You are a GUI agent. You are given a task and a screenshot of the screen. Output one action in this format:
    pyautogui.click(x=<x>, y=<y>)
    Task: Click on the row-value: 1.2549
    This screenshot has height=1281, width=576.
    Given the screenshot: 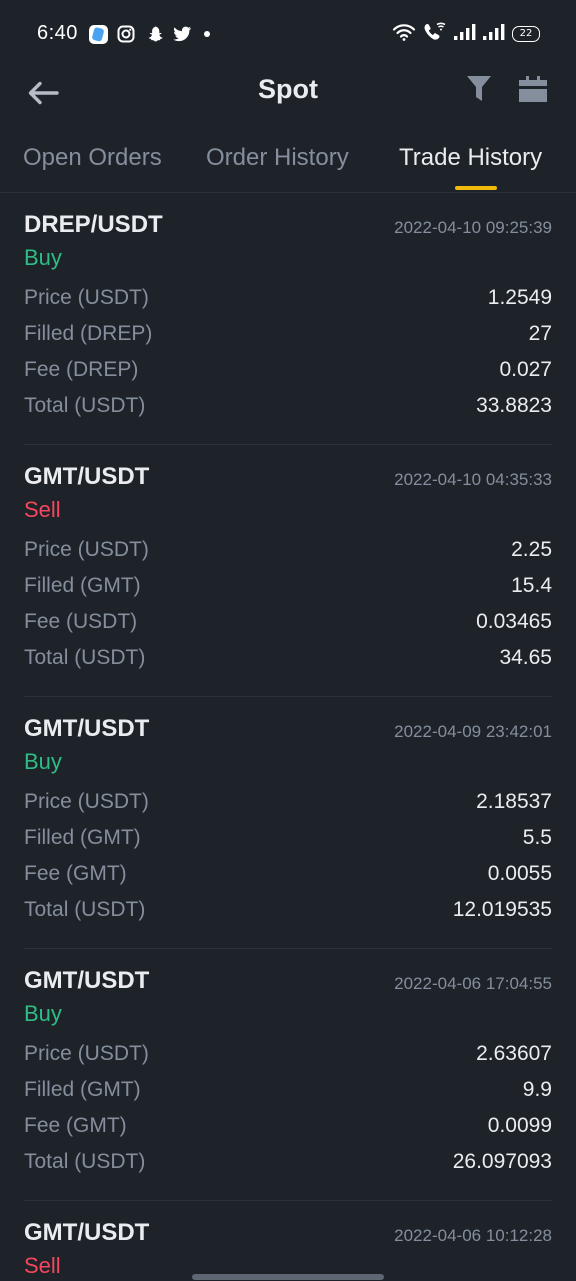 What is the action you would take?
    pyautogui.click(x=519, y=297)
    